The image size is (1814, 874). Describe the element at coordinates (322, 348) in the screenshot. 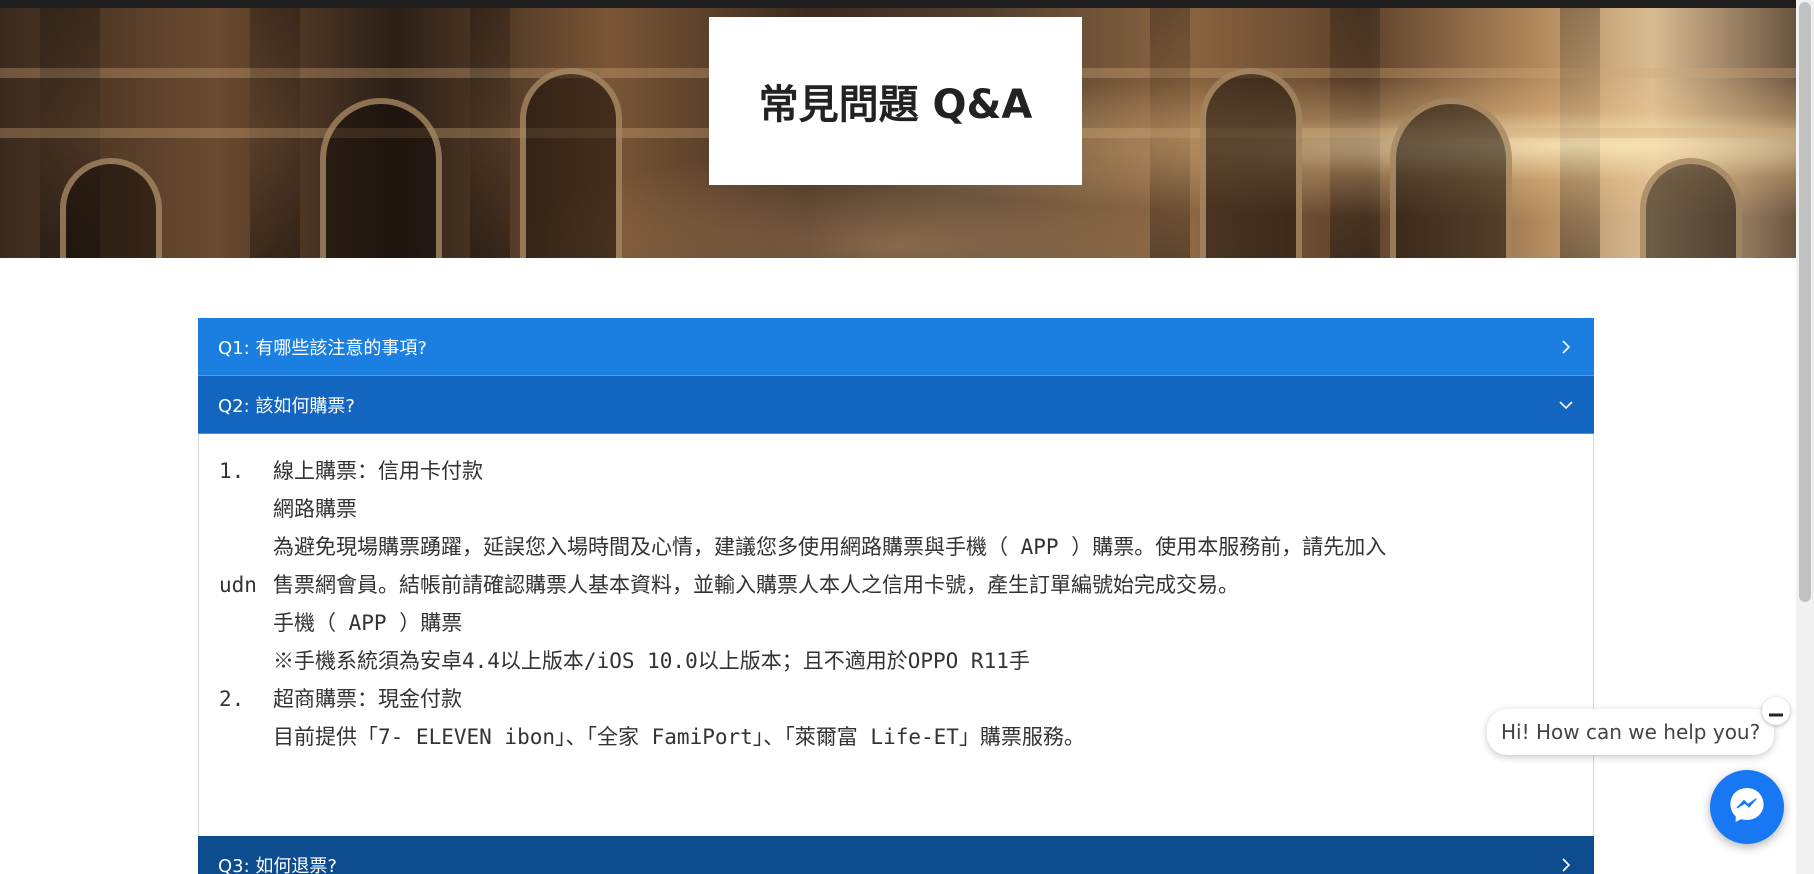

I see `faq-question-label: Q1: 有哪些該注意的事項?` at that location.